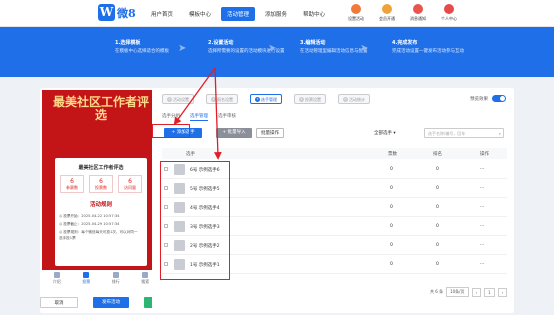  What do you see at coordinates (72, 184) in the screenshot?
I see `stat-entries: 6 参赛数` at bounding box center [72, 184].